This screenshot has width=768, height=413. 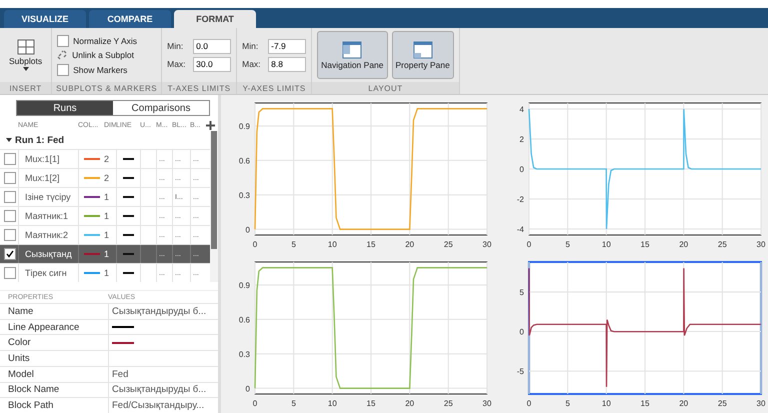 I want to click on signal-name: Mux:1[2], so click(x=42, y=178).